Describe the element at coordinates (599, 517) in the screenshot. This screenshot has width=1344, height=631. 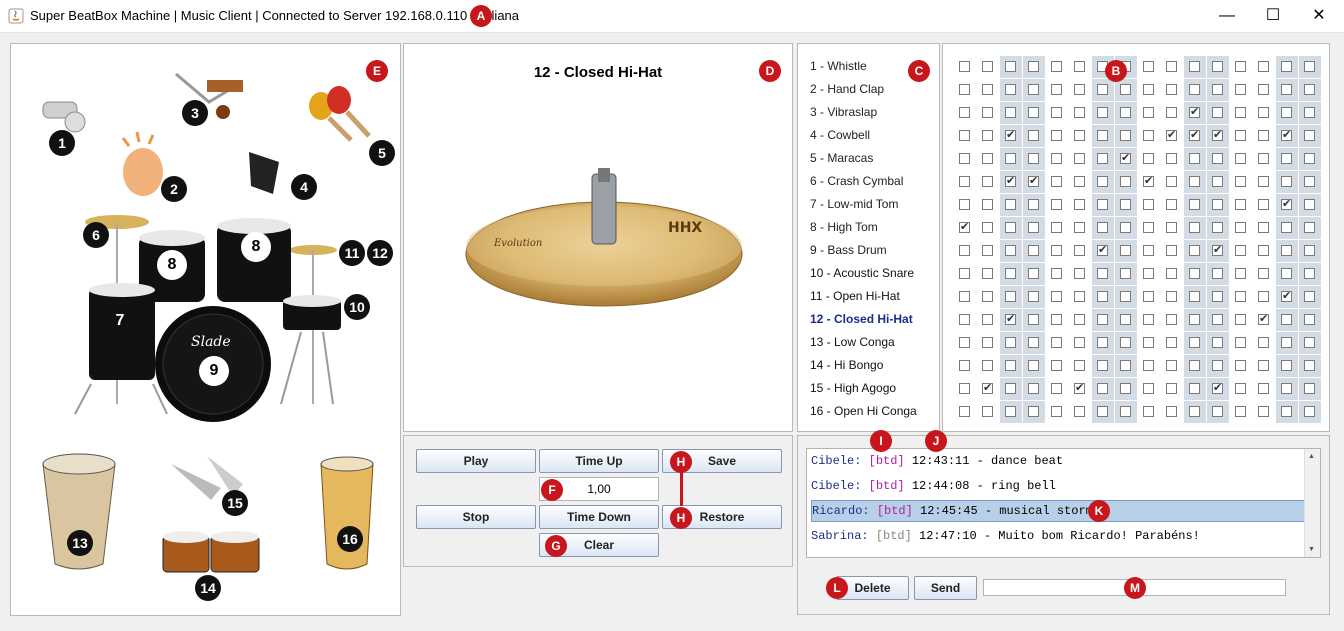
I see `time-down-button: Time Down` at that location.